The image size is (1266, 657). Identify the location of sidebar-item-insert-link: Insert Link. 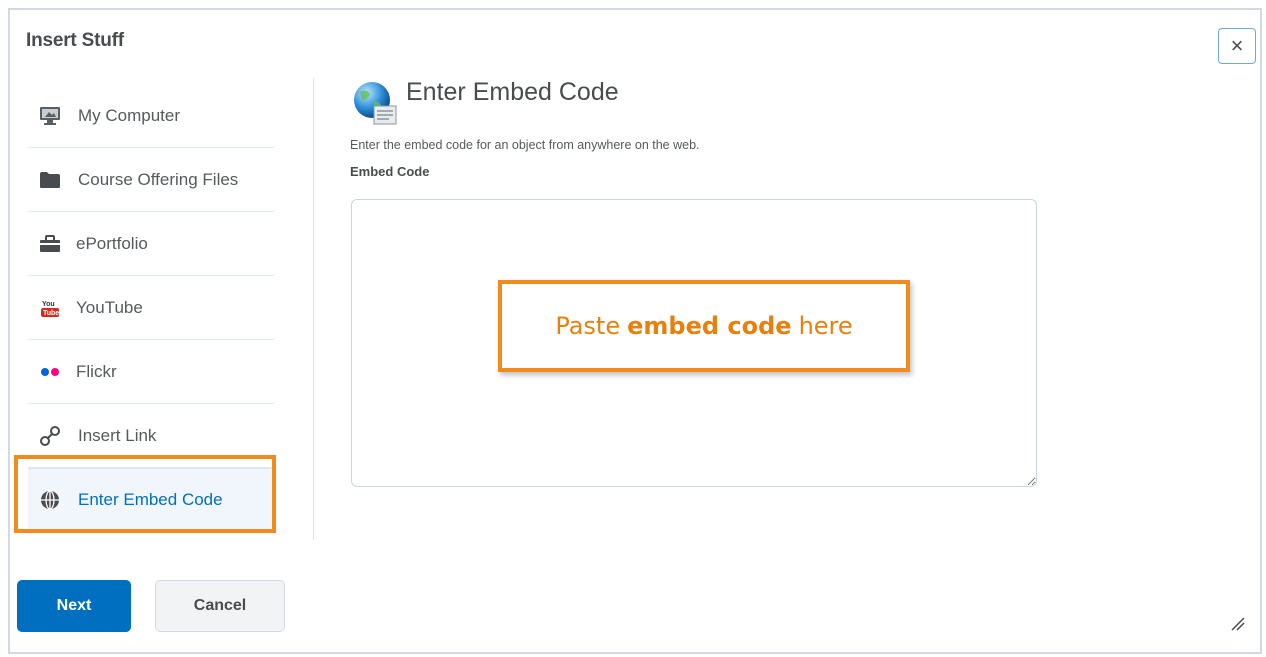
(151, 436).